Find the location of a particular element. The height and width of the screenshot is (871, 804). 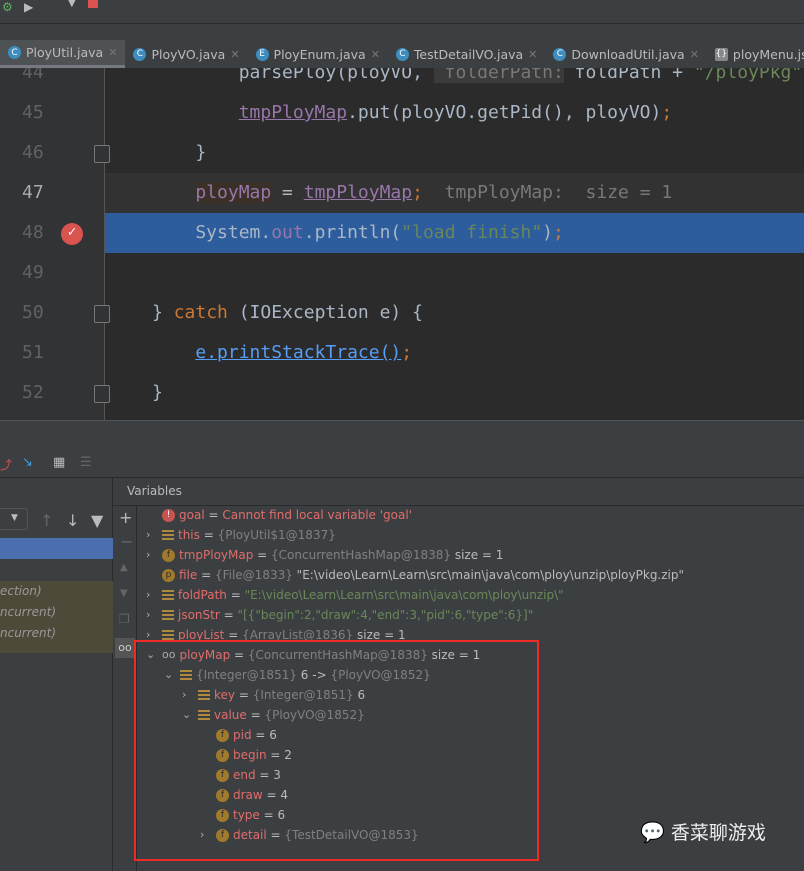

filter-icon: ▼ is located at coordinates (97, 520).